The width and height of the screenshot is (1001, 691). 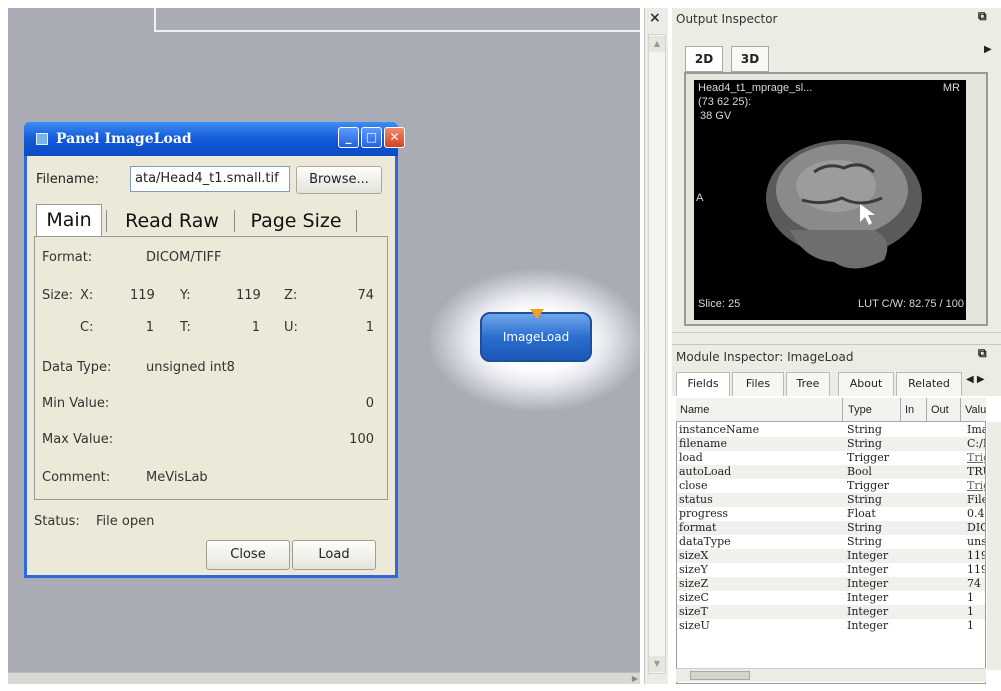 I want to click on table-row: filename String C:/I, so click(x=831, y=444).